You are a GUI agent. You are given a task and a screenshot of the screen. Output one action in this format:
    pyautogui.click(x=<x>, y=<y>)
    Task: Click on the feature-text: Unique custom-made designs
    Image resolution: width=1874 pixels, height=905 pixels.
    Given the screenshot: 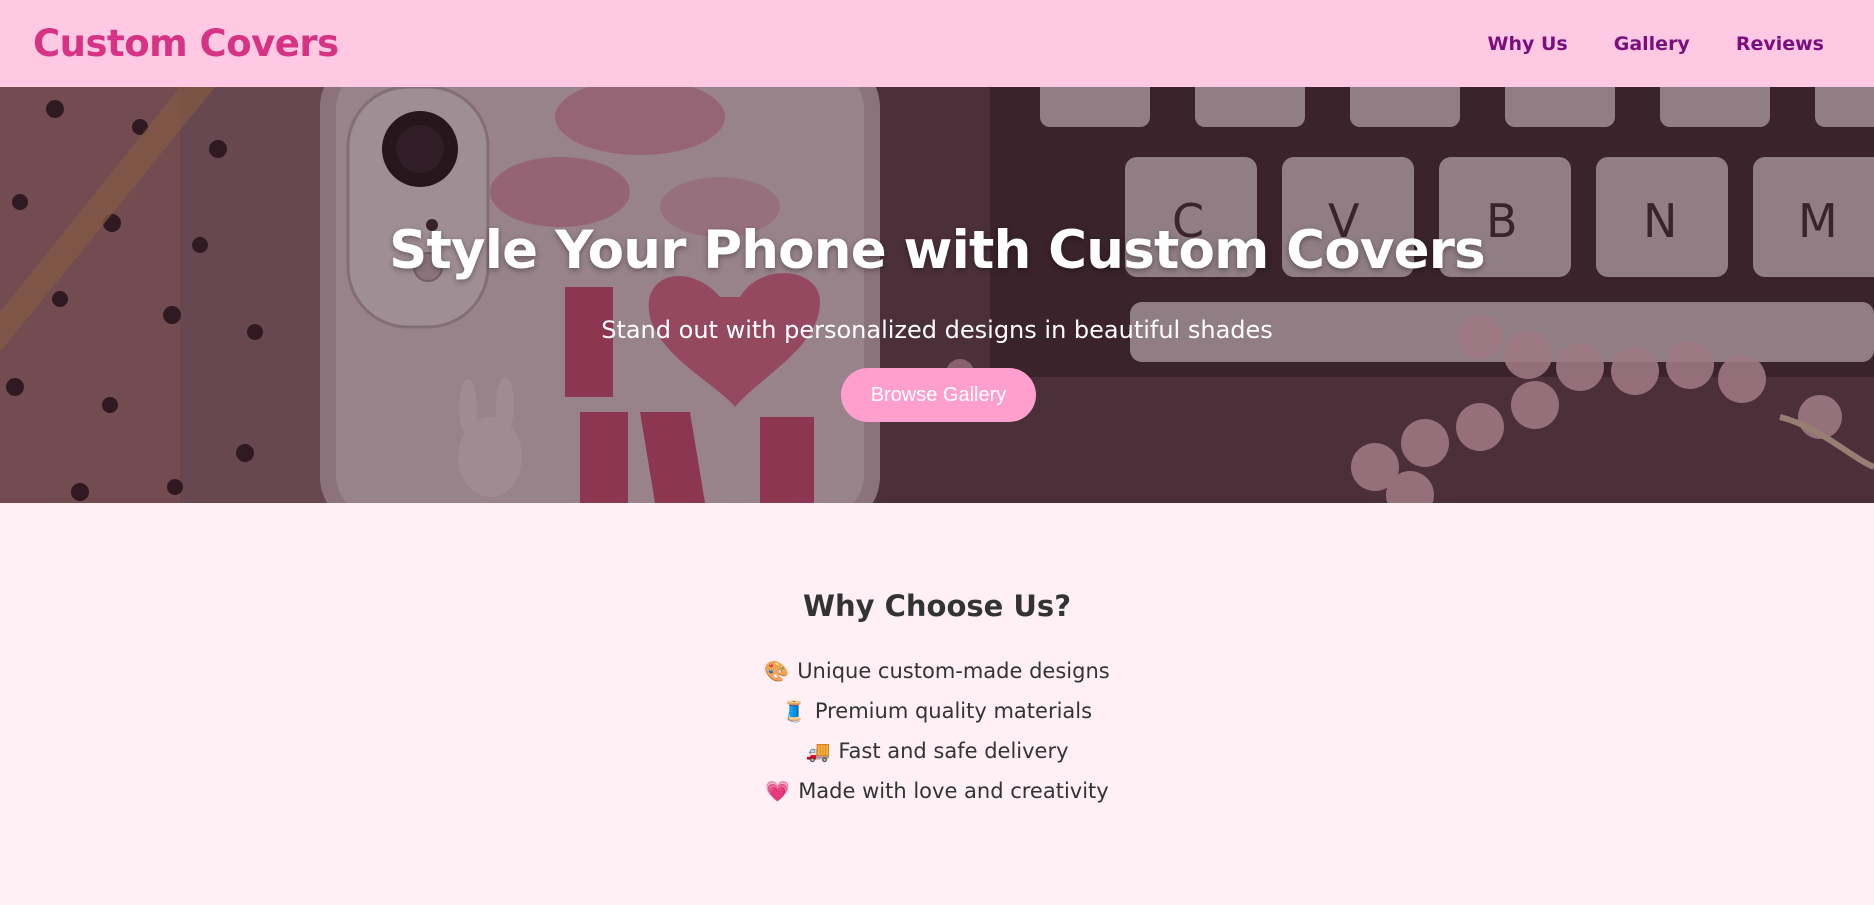 What is the action you would take?
    pyautogui.click(x=953, y=671)
    